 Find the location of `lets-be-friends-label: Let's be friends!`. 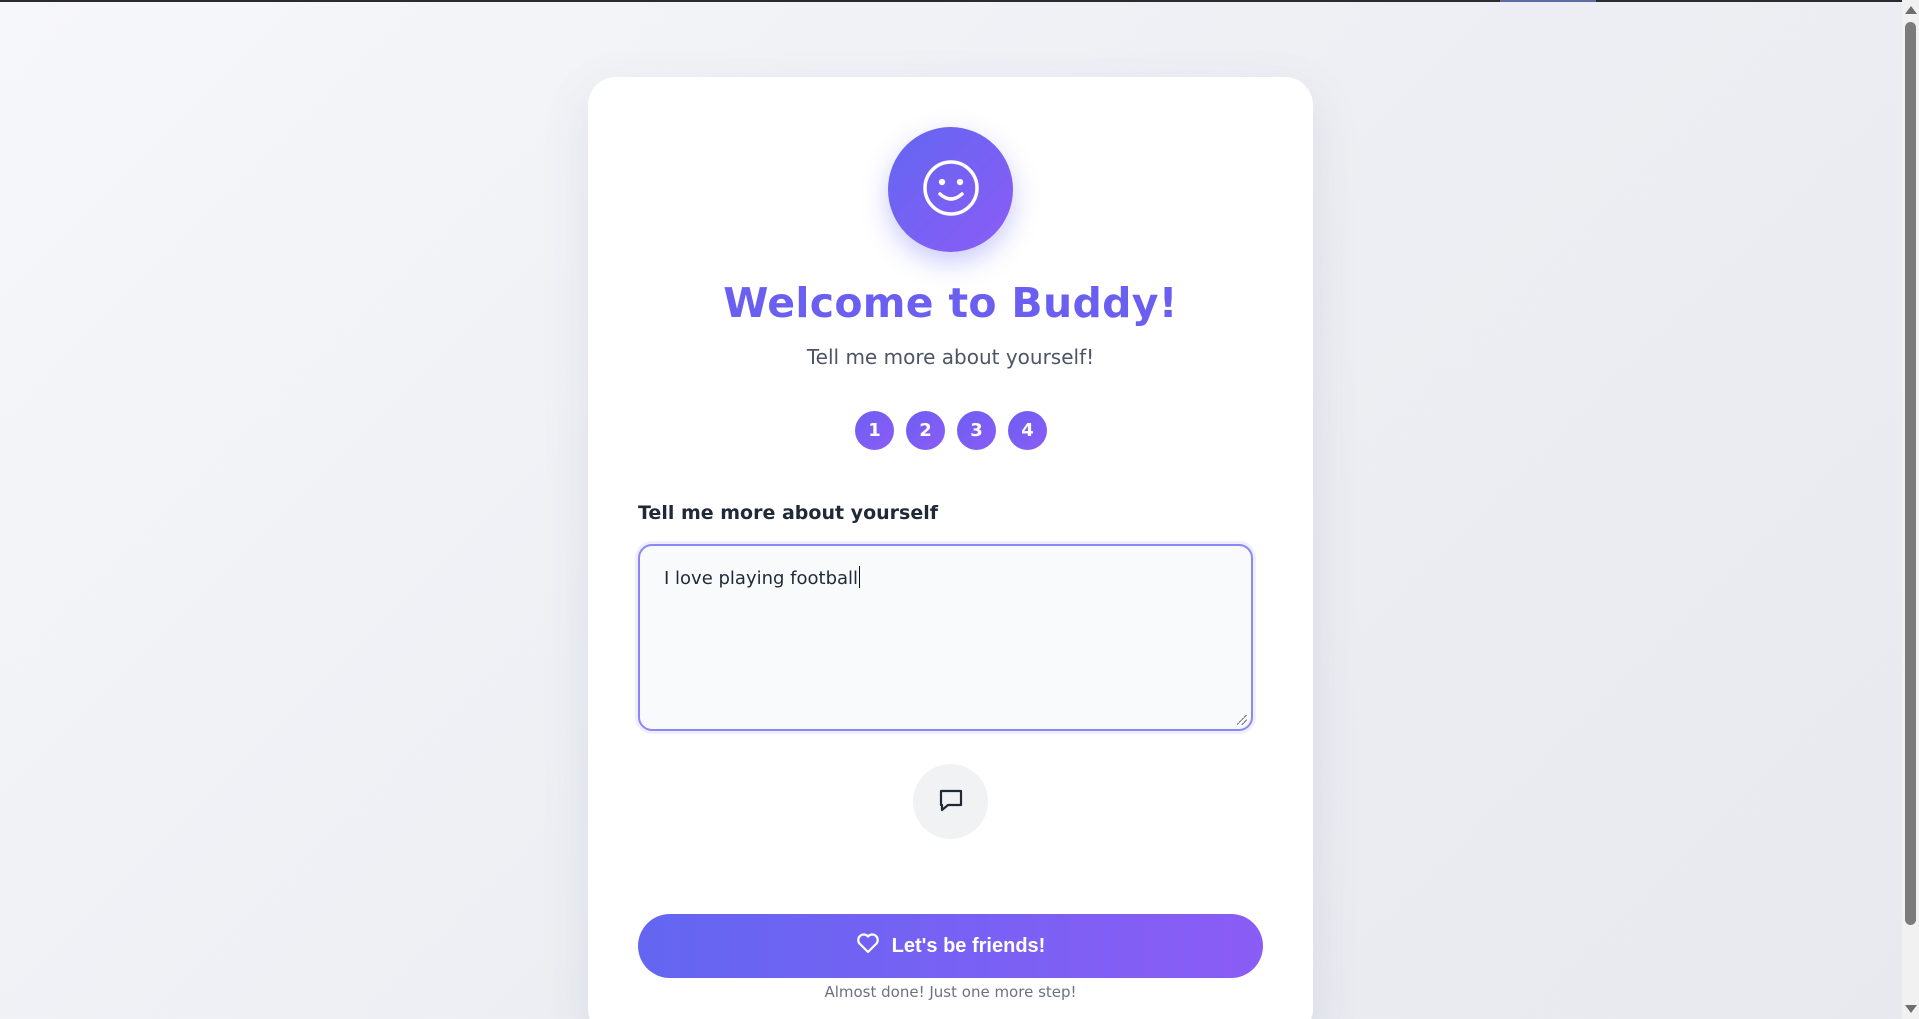

lets-be-friends-label: Let's be friends! is located at coordinates (968, 945).